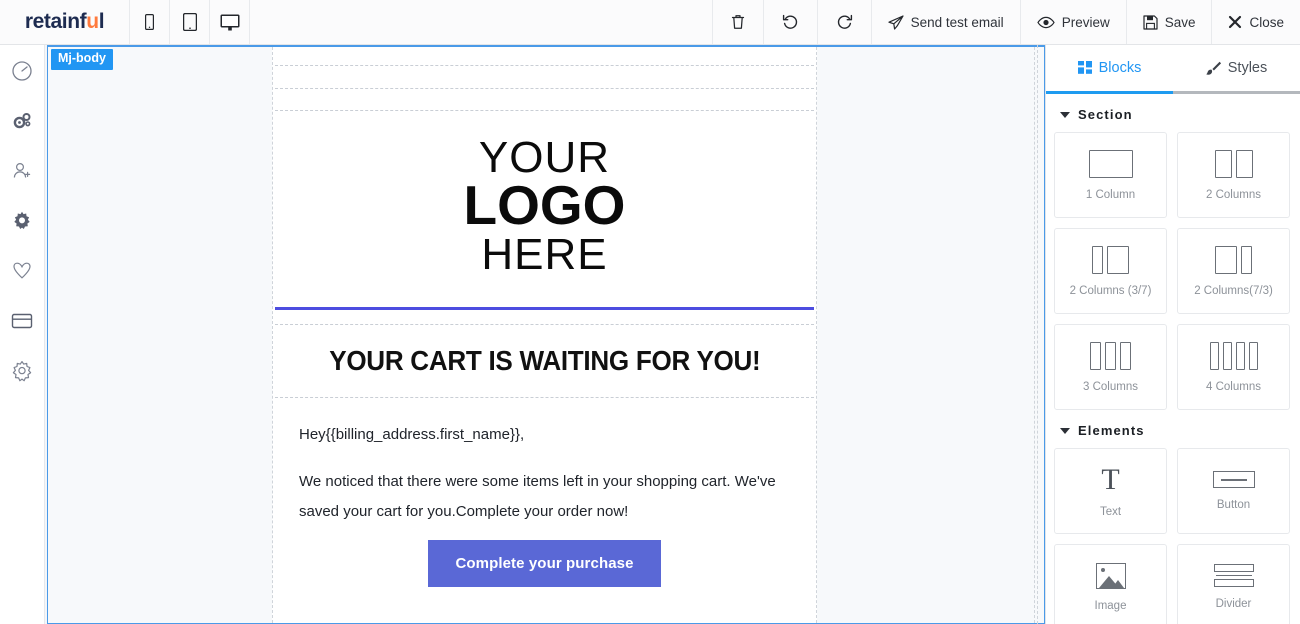 This screenshot has width=1300, height=624. What do you see at coordinates (1233, 175) in the screenshot?
I see `block-2-columns: 2 Columns` at bounding box center [1233, 175].